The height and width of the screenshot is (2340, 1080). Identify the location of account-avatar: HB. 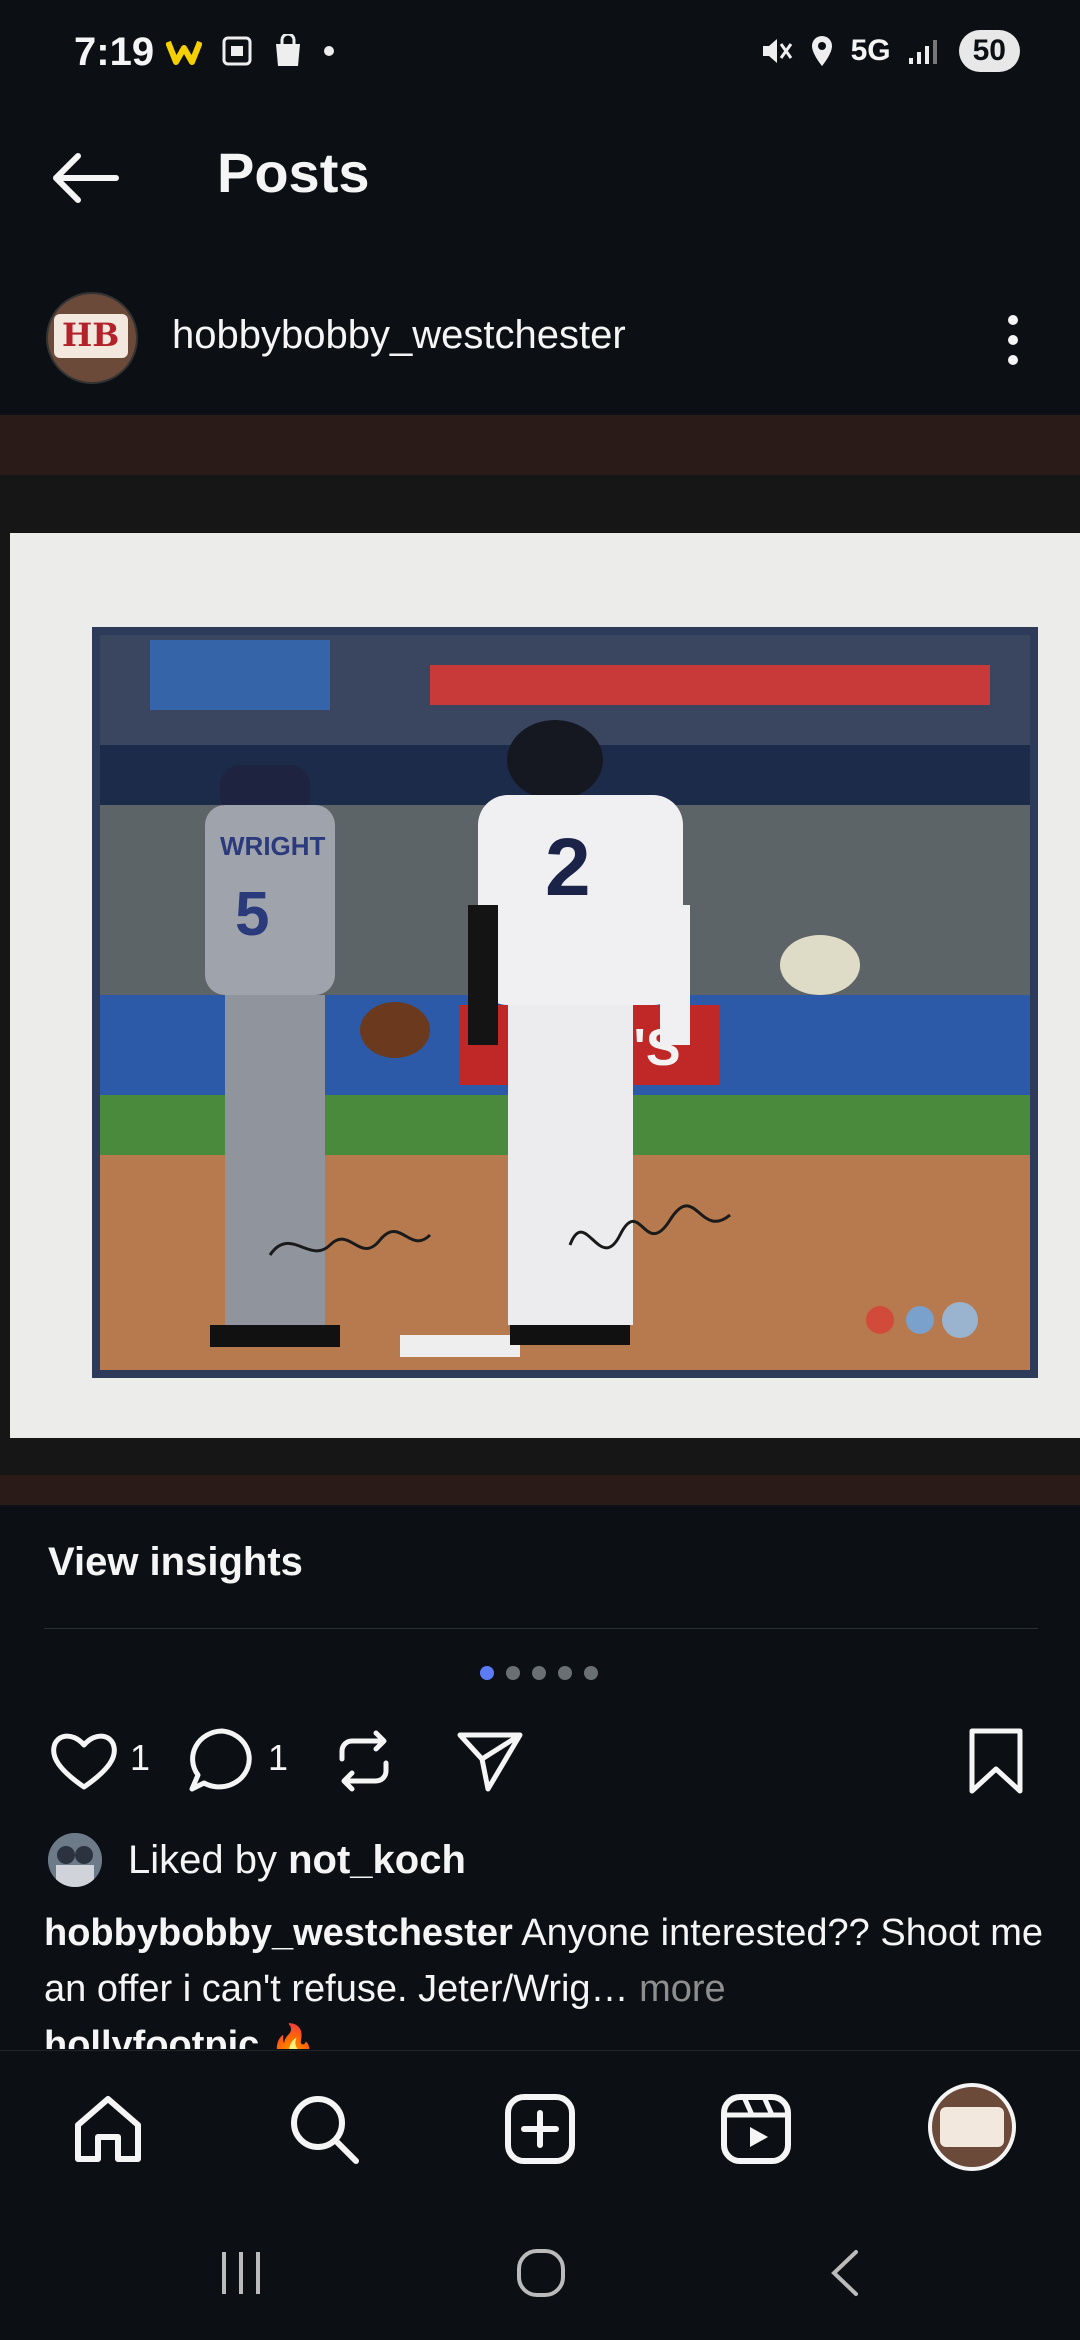
(92, 338).